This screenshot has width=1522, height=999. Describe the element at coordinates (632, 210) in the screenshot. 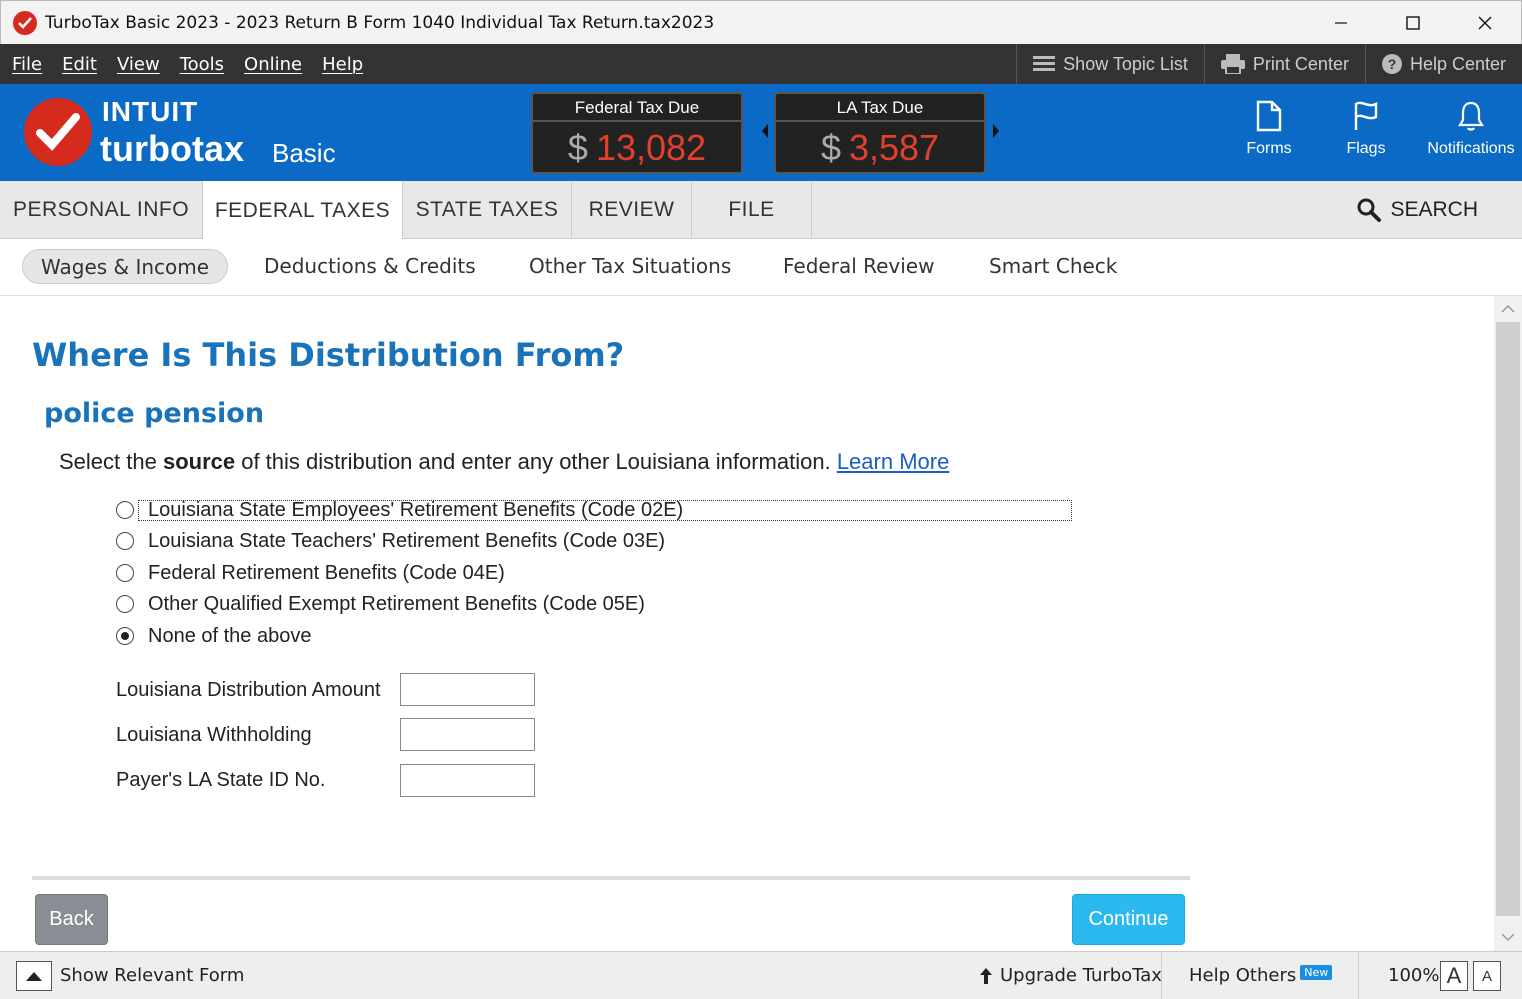

I see `tab-review: REVIEW` at that location.